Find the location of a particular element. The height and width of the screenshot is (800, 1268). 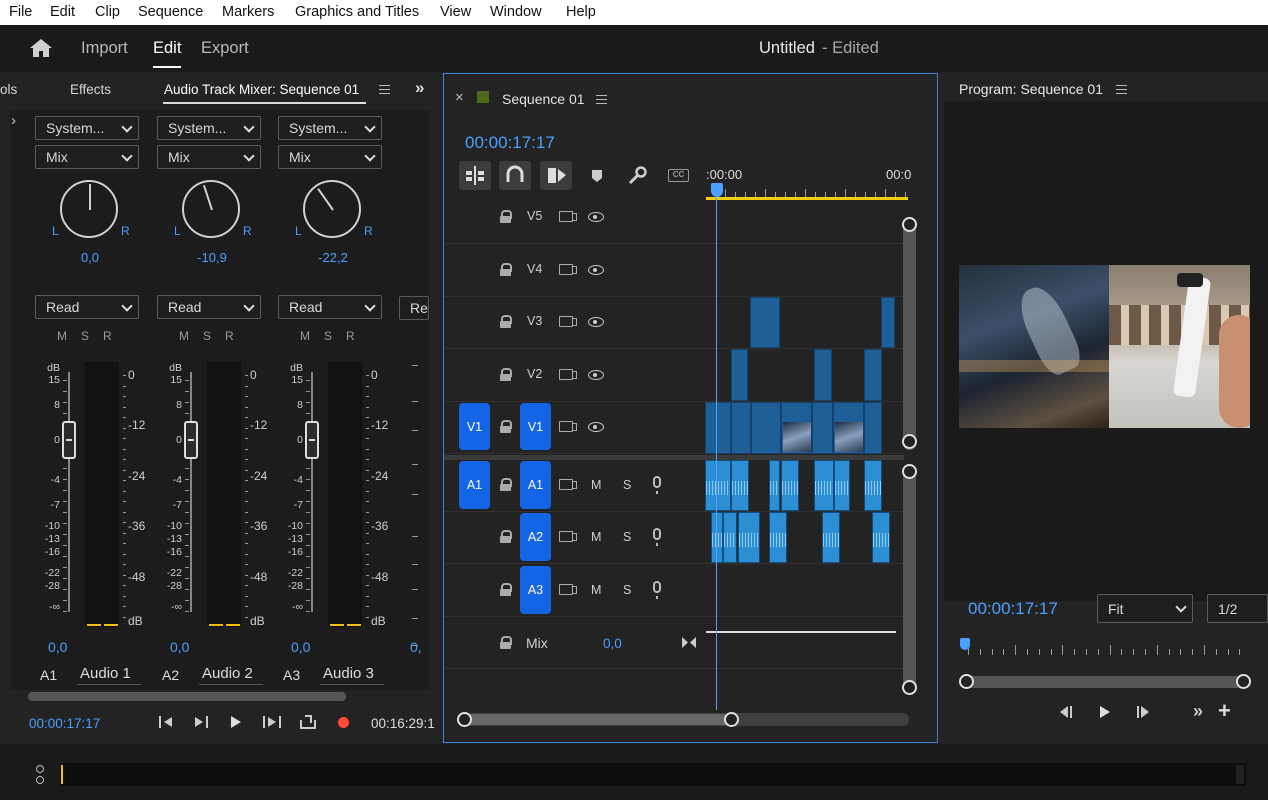

wrench-icon is located at coordinates (637, 176).